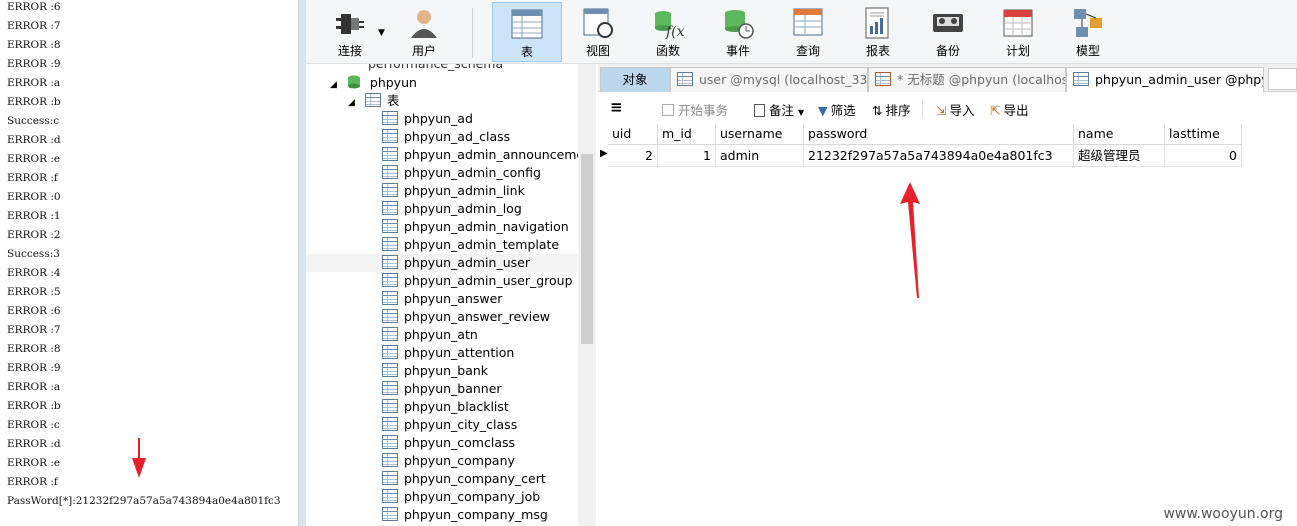  I want to click on tree-item-label: phpyun_ad, so click(438, 118).